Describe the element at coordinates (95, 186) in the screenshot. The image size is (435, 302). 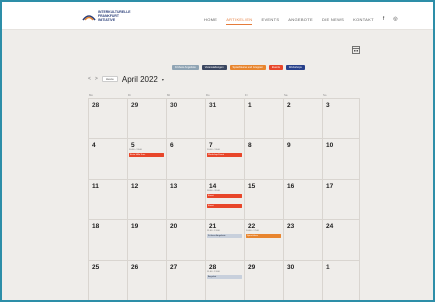
I see `day-cell-number: 11` at that location.